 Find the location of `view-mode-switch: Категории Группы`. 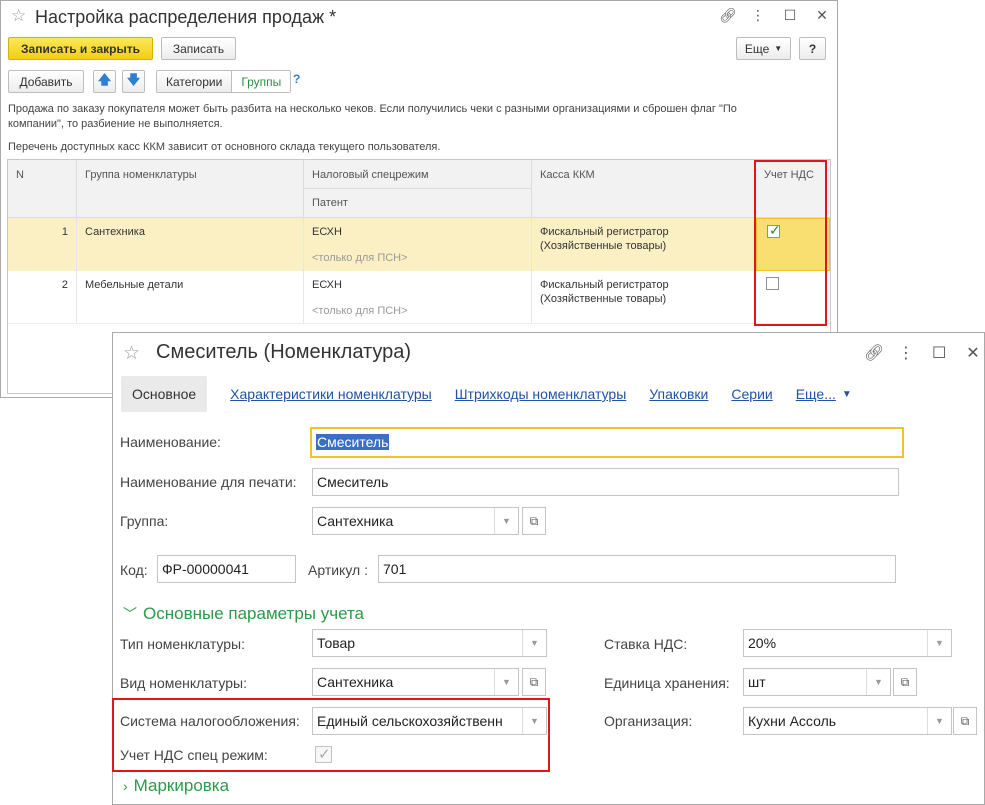

view-mode-switch: Категории Группы is located at coordinates (224, 81).